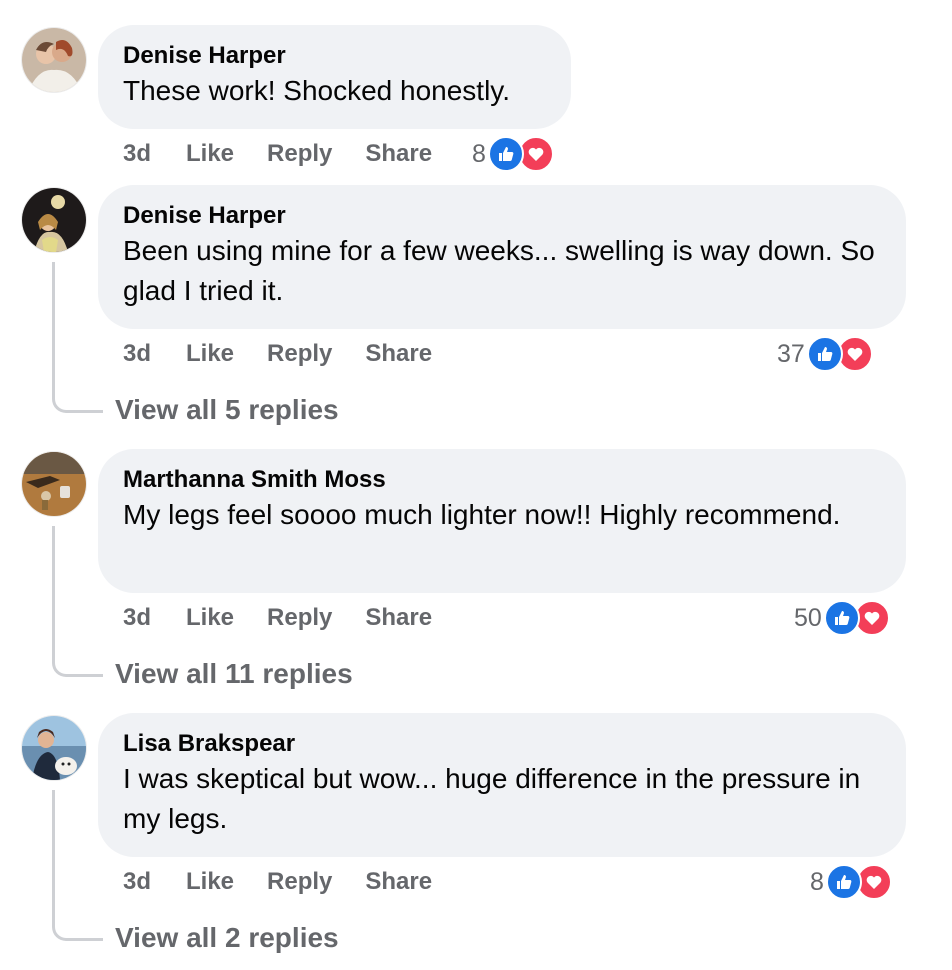 This screenshot has width=952, height=970. Describe the element at coordinates (808, 617) in the screenshot. I see `reaction-count: 50` at that location.